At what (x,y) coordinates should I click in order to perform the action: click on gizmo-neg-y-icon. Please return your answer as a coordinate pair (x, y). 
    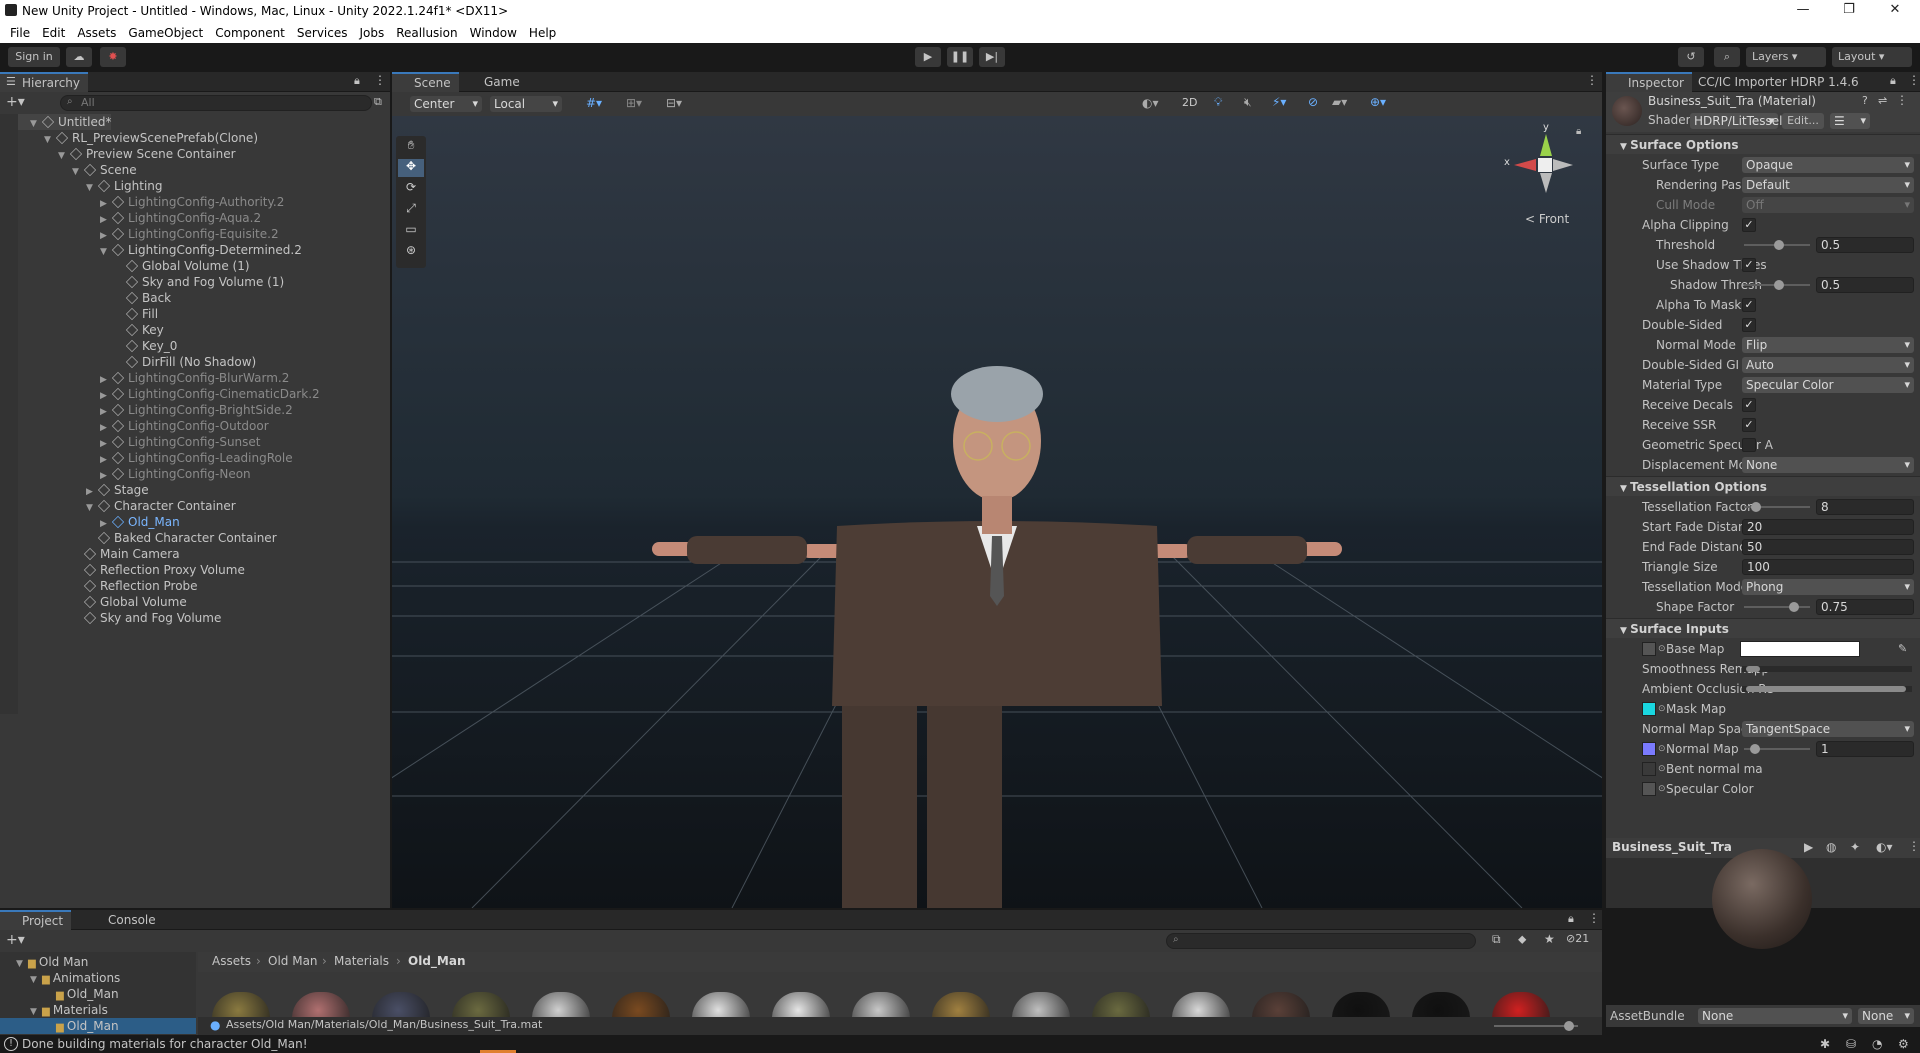
    Looking at the image, I should click on (1546, 183).